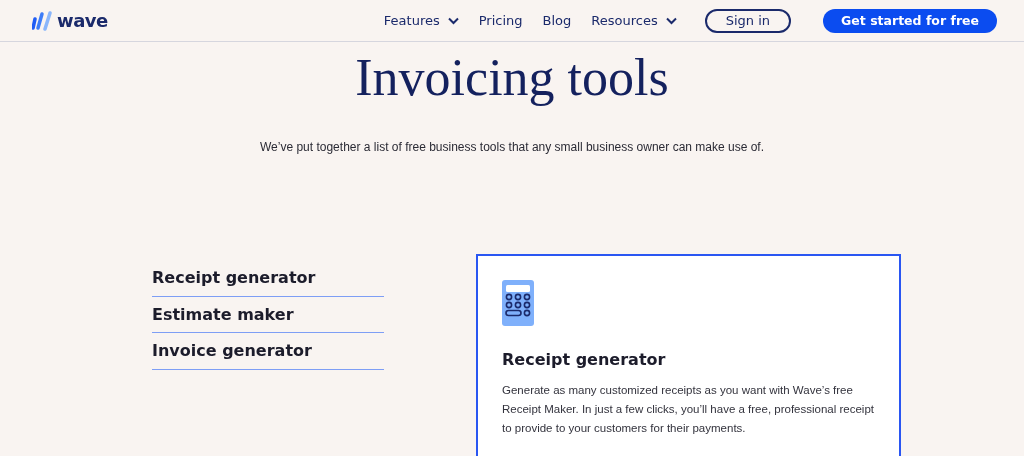 This screenshot has height=456, width=1024. I want to click on calculator-icon, so click(518, 303).